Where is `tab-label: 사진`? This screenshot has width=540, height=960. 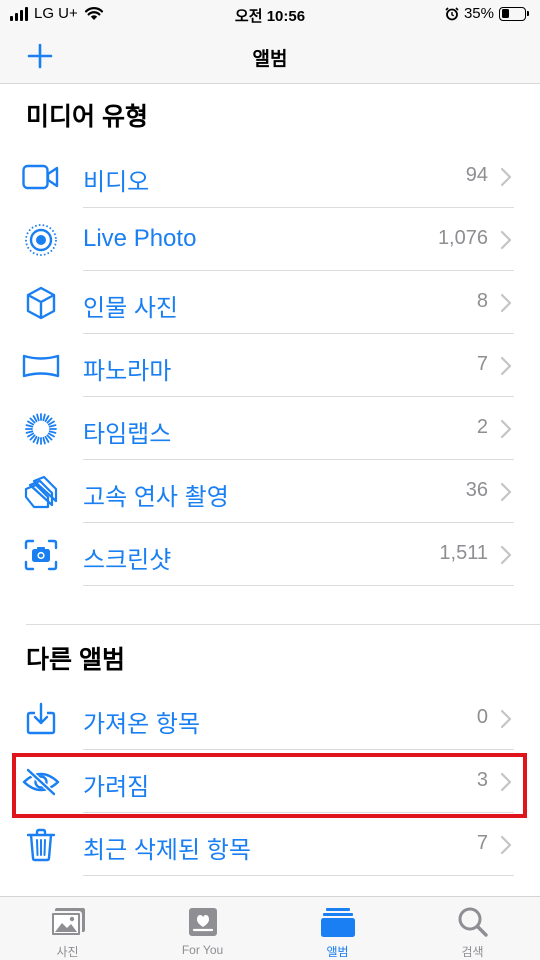
tab-label: 사진 is located at coordinates (67, 952).